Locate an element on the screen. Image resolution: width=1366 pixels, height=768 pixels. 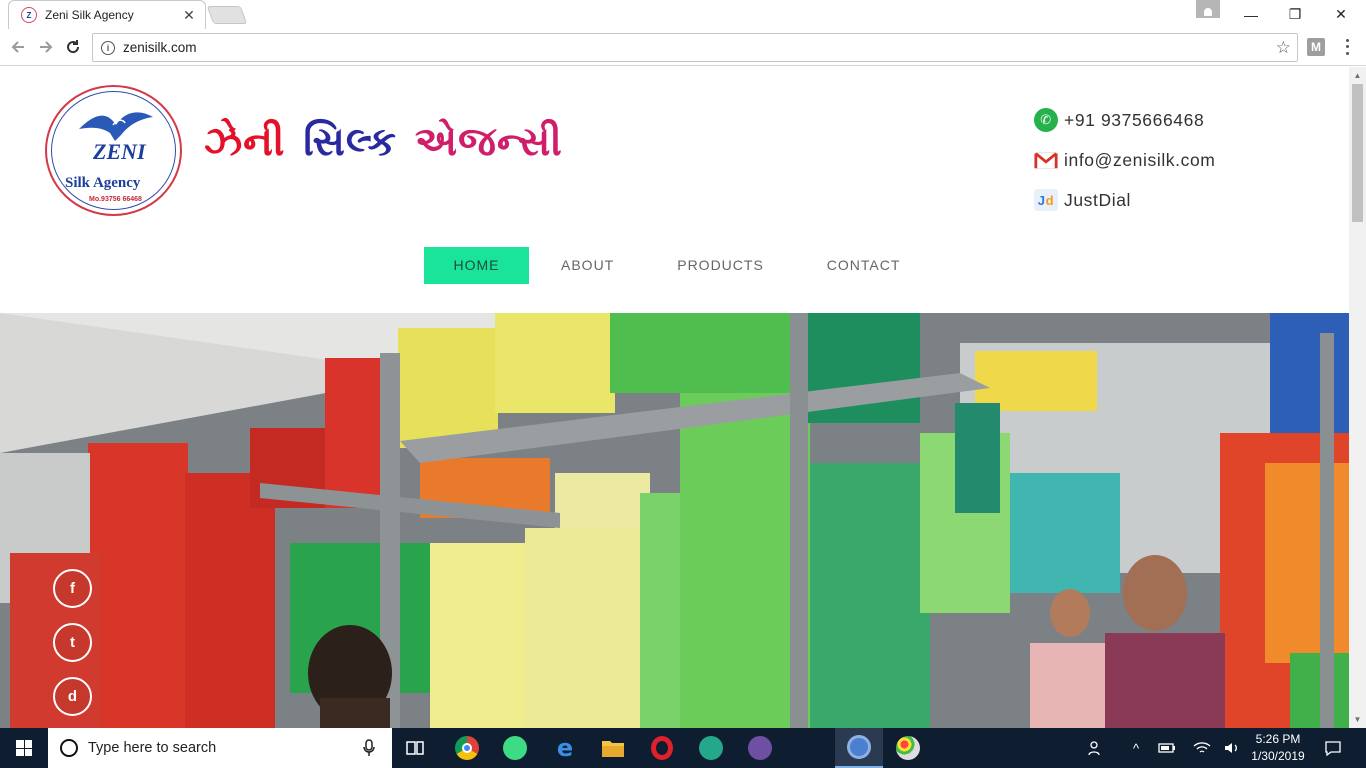
contact-phone-text: +91 9375666468 is located at coordinates (1134, 119).